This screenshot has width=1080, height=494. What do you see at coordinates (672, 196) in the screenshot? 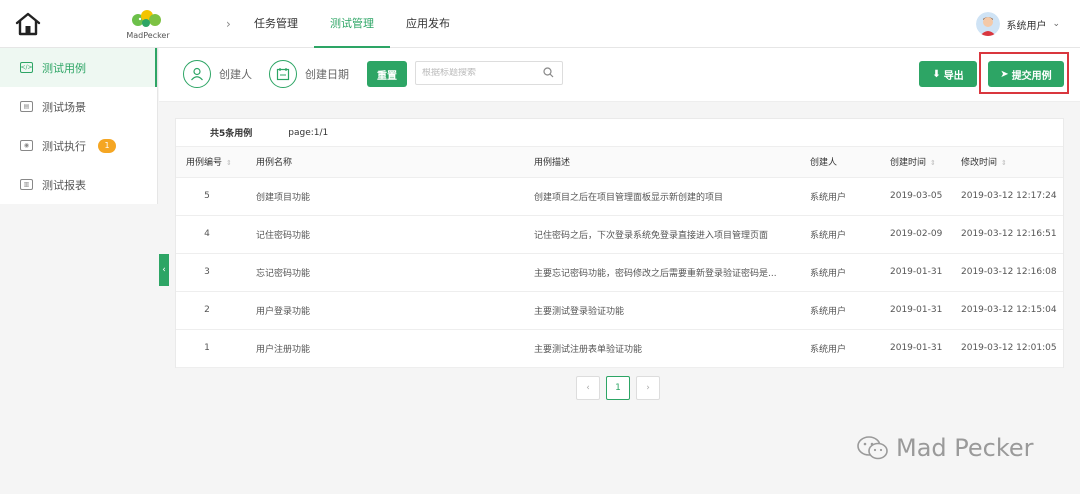
I see `cell-case-description: 创建项目之后在项目管理面板显示新创建的项目` at bounding box center [672, 196].